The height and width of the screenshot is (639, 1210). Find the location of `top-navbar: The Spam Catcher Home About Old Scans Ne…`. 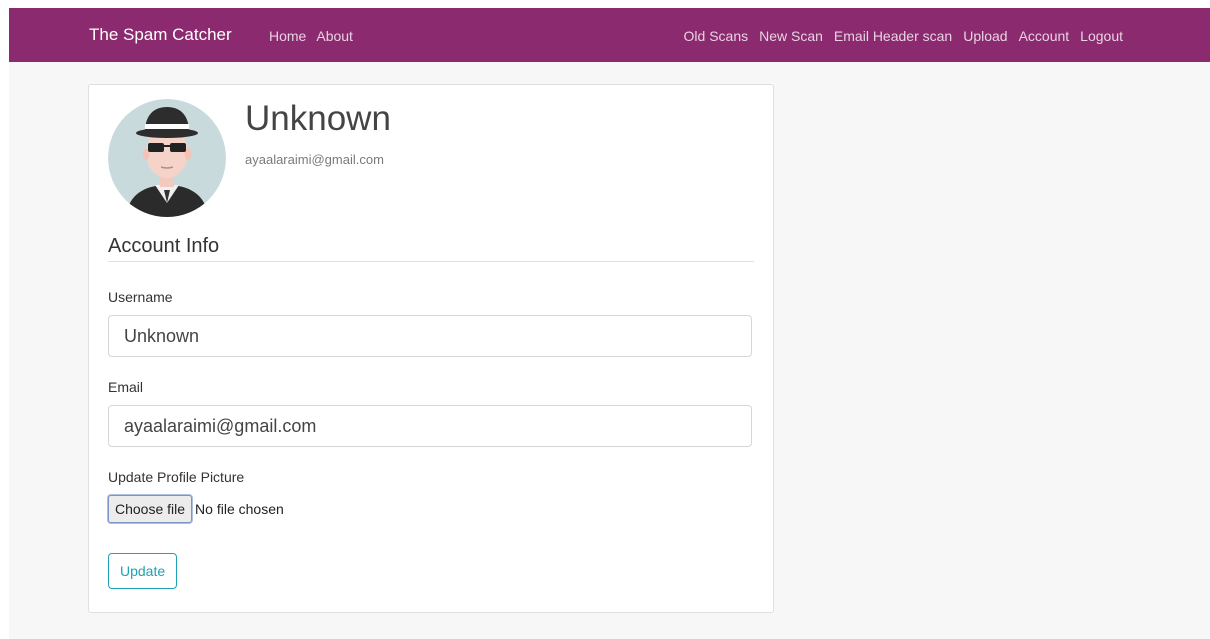

top-navbar: The Spam Catcher Home About Old Scans Ne… is located at coordinates (609, 35).